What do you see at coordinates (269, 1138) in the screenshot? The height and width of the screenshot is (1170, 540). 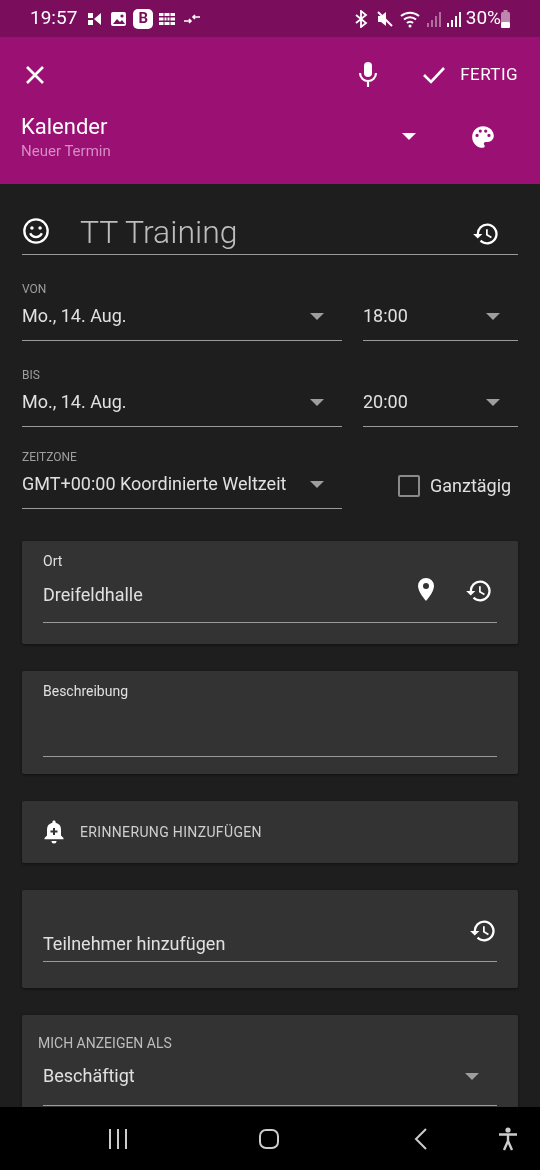 I see `home-icon` at bounding box center [269, 1138].